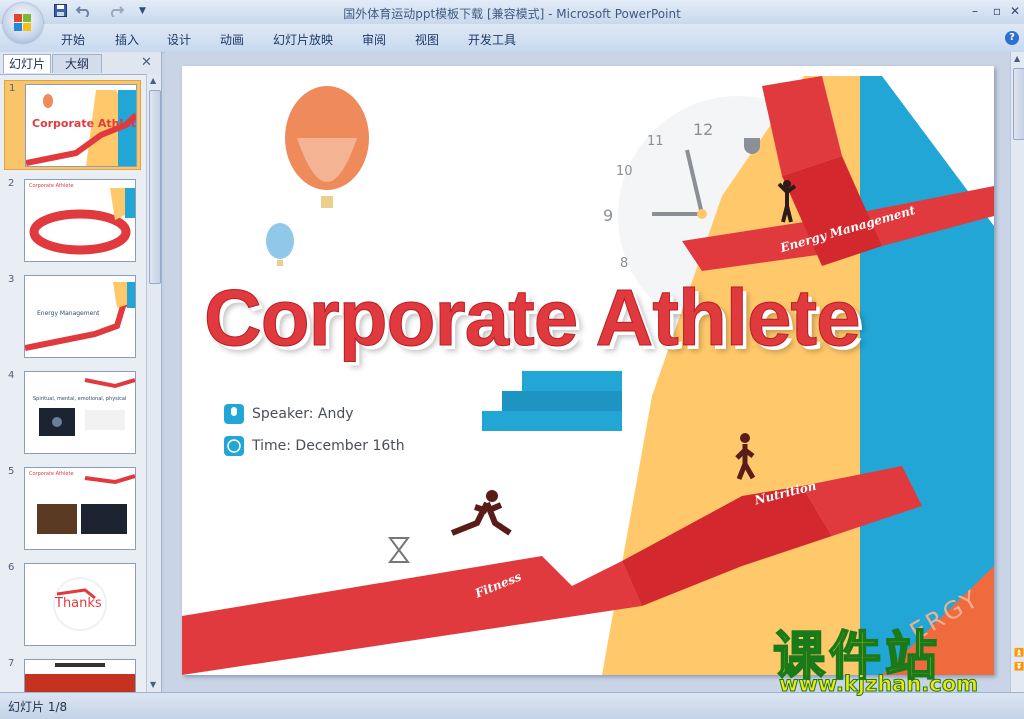  I want to click on tab-animations: 动画, so click(232, 39).